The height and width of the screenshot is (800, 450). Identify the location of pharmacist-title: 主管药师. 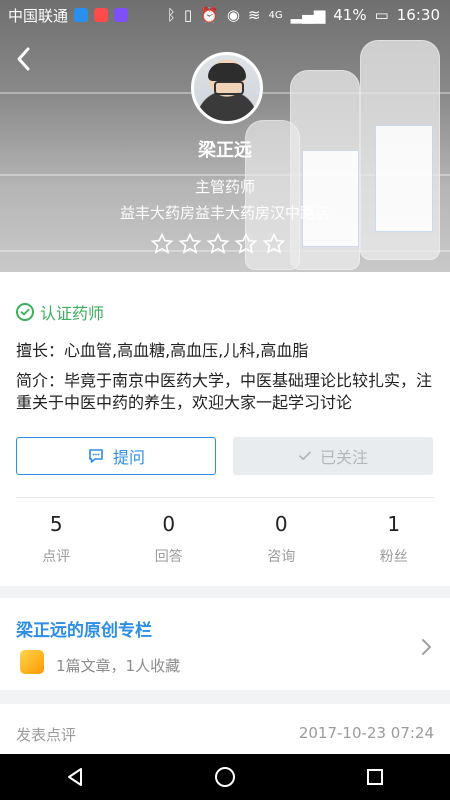
(224, 187).